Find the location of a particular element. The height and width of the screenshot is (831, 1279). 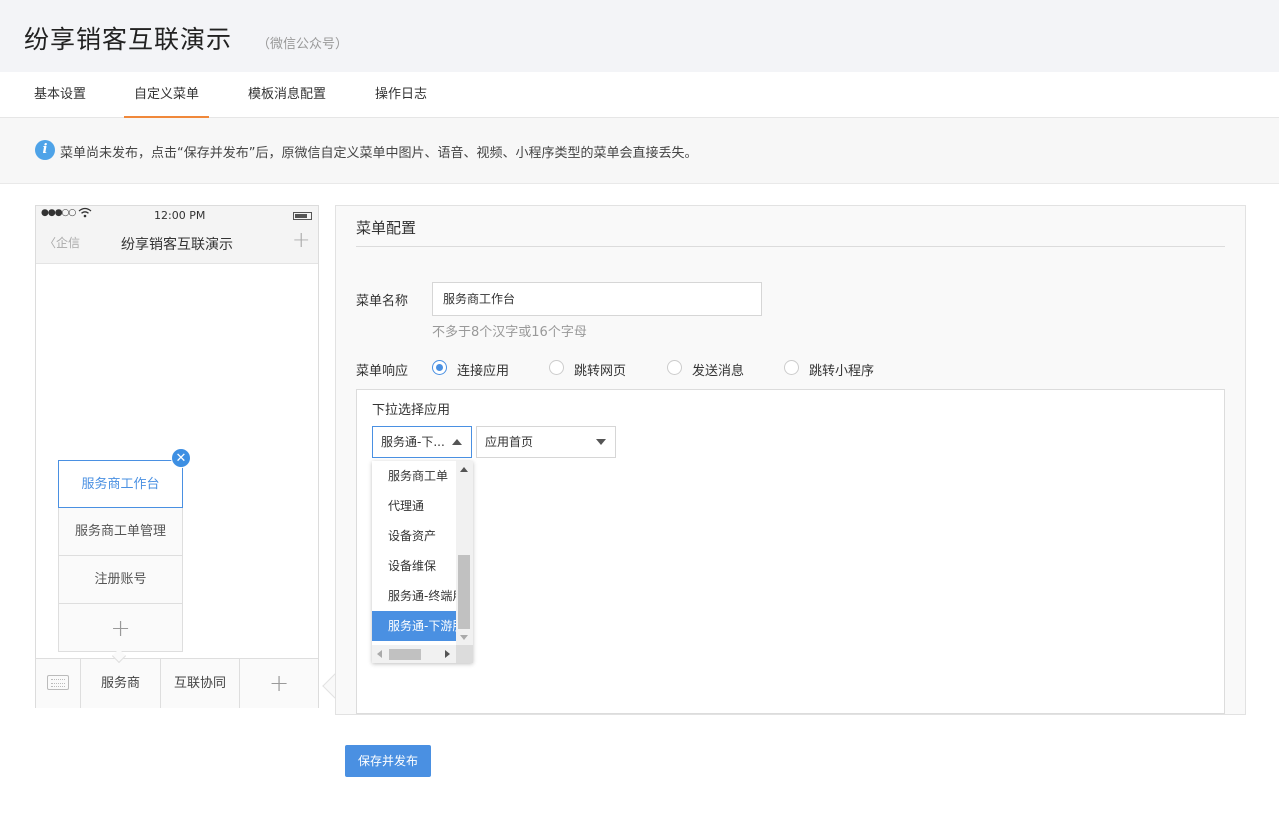

tab-template-message: 模板消息配置 is located at coordinates (287, 95).